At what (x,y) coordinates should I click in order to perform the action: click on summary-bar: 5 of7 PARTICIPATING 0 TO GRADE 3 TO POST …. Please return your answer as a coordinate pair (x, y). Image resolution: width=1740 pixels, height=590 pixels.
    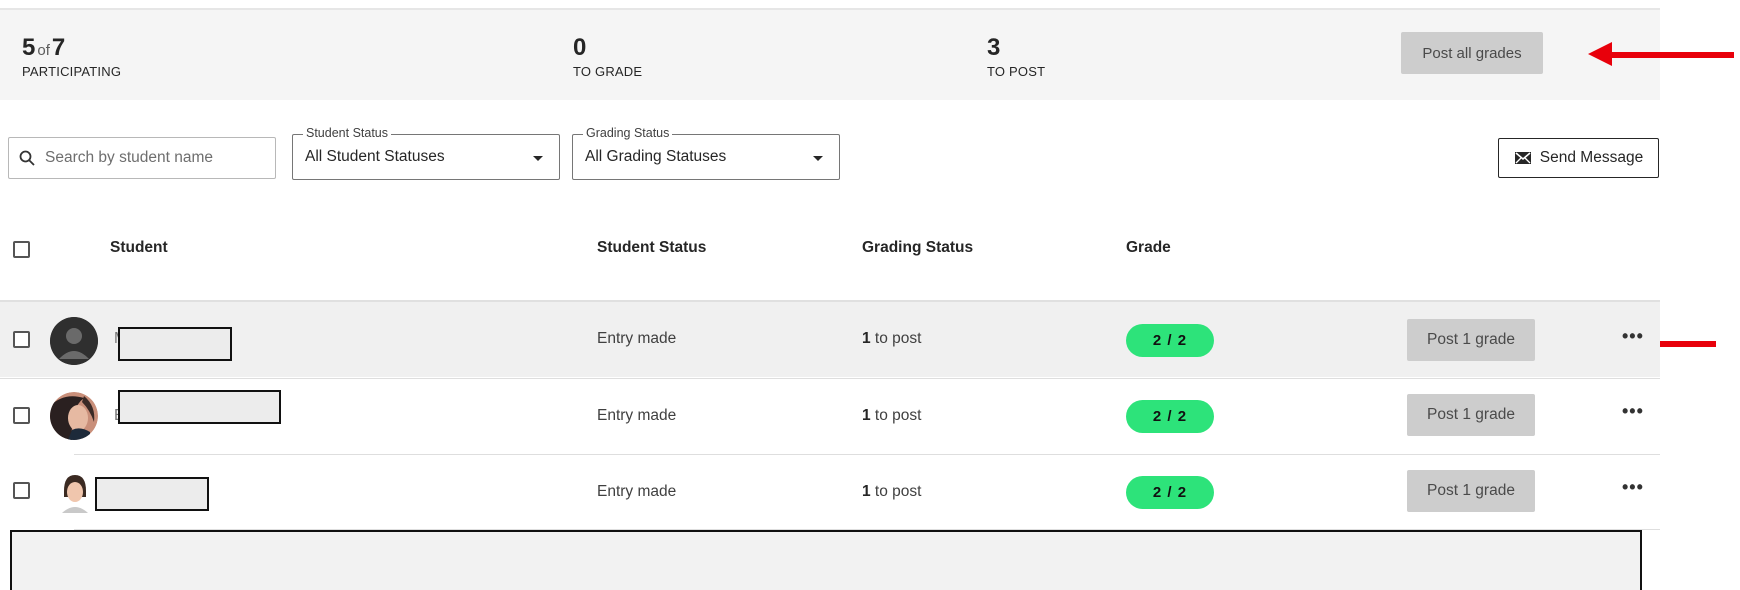
    Looking at the image, I should click on (830, 54).